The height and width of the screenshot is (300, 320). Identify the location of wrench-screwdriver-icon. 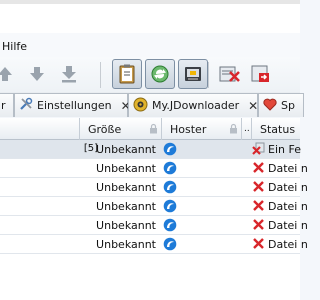
(26, 105).